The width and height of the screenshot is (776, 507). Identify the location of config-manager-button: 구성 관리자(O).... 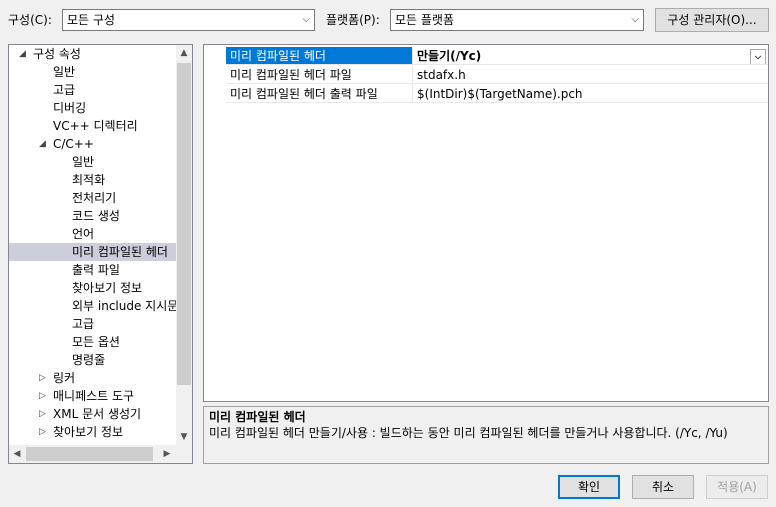
(712, 20).